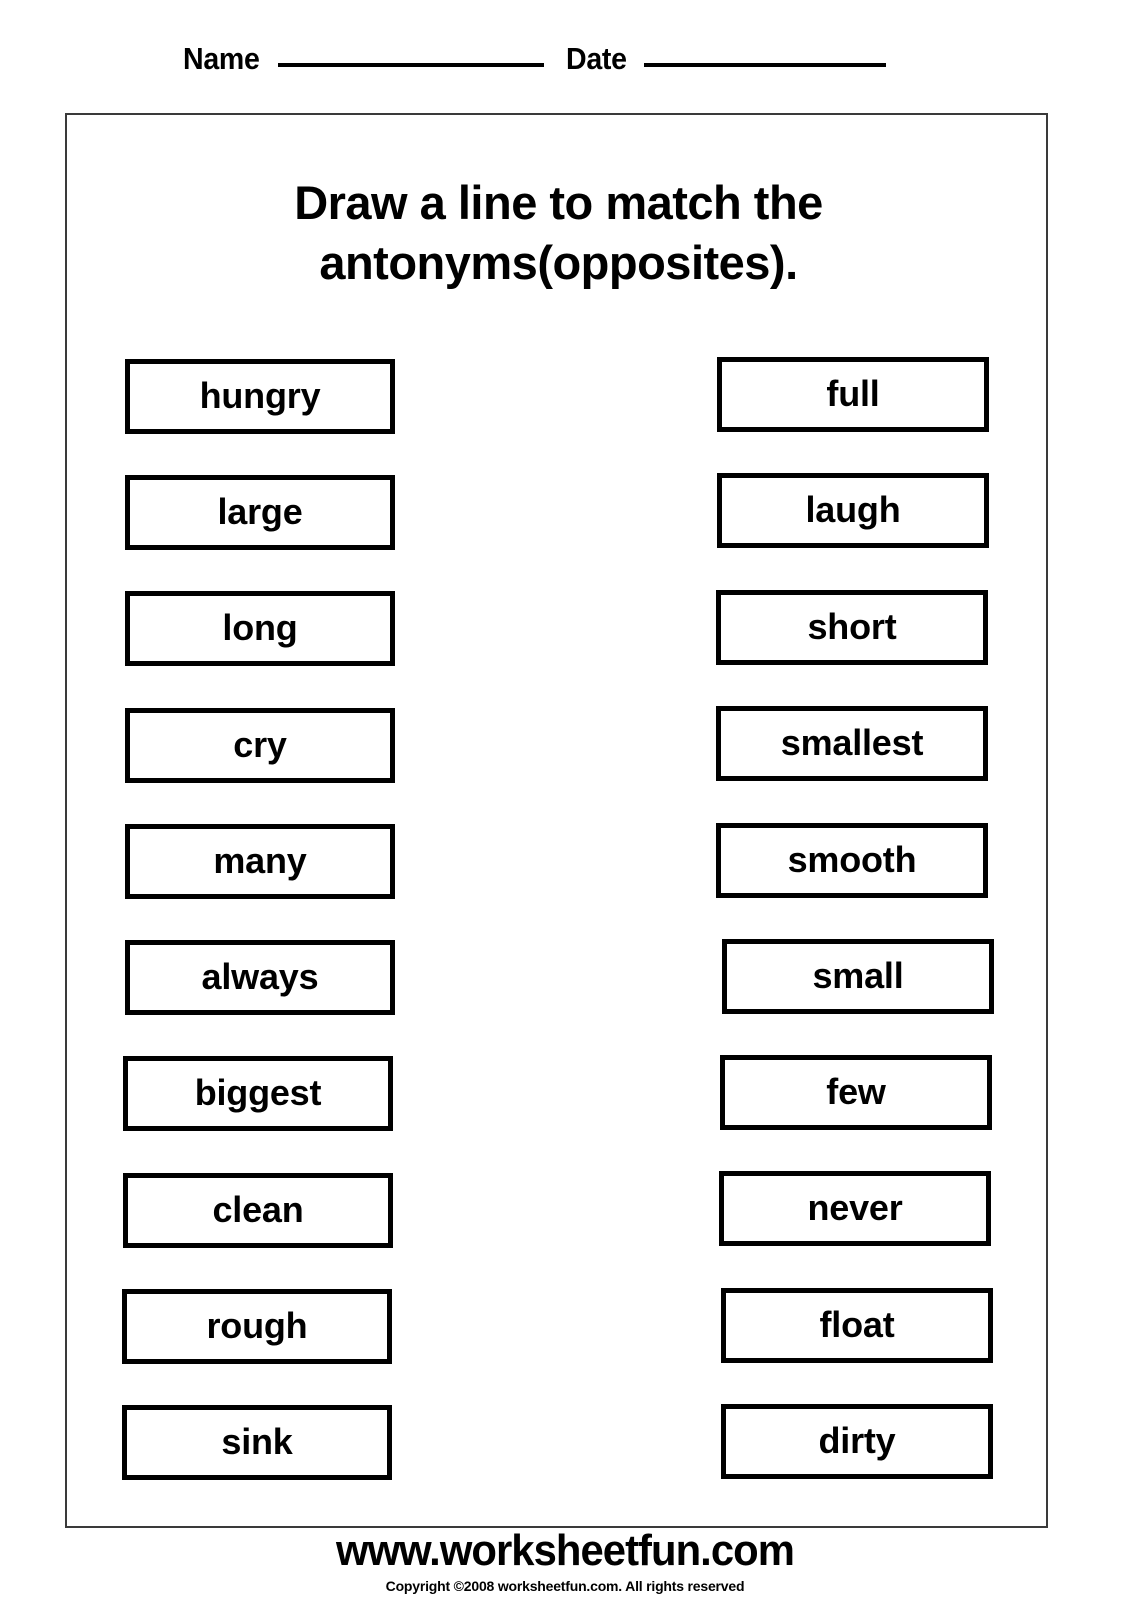 This screenshot has width=1130, height=1600. I want to click on word-box-left-4: cry, so click(260, 745).